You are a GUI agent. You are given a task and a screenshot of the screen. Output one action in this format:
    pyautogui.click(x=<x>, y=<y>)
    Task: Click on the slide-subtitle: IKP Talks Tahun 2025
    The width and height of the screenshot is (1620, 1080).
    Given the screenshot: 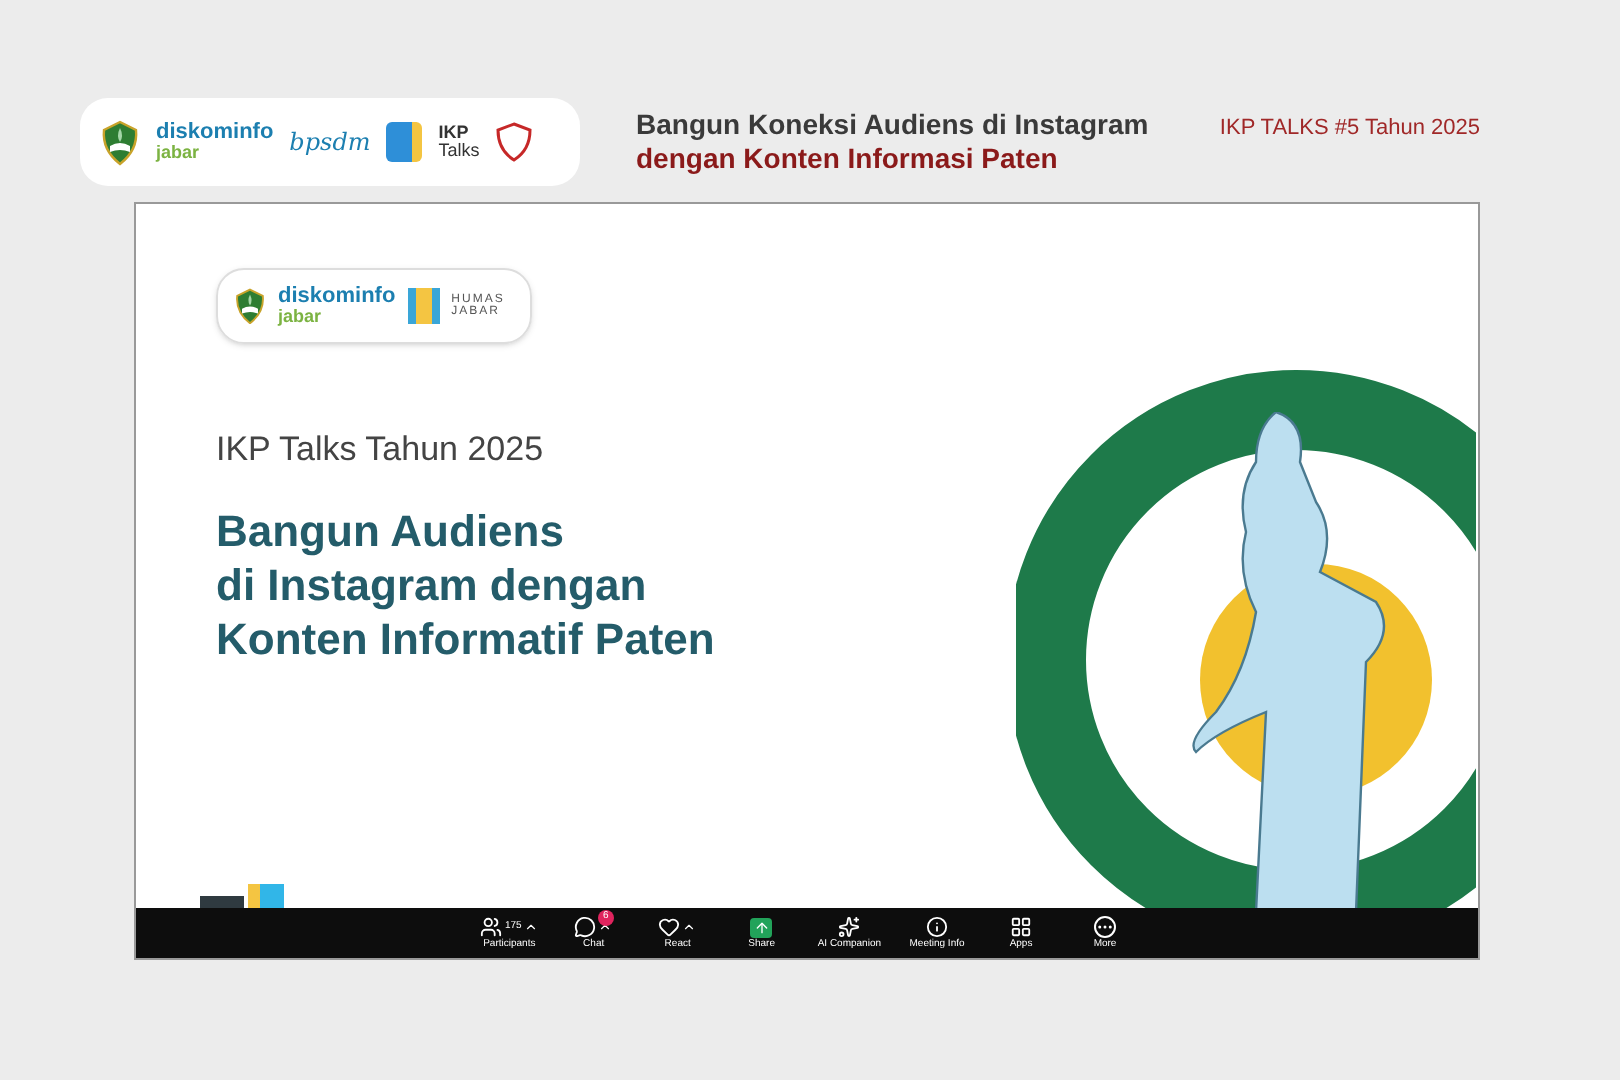 What is the action you would take?
    pyautogui.click(x=381, y=450)
    